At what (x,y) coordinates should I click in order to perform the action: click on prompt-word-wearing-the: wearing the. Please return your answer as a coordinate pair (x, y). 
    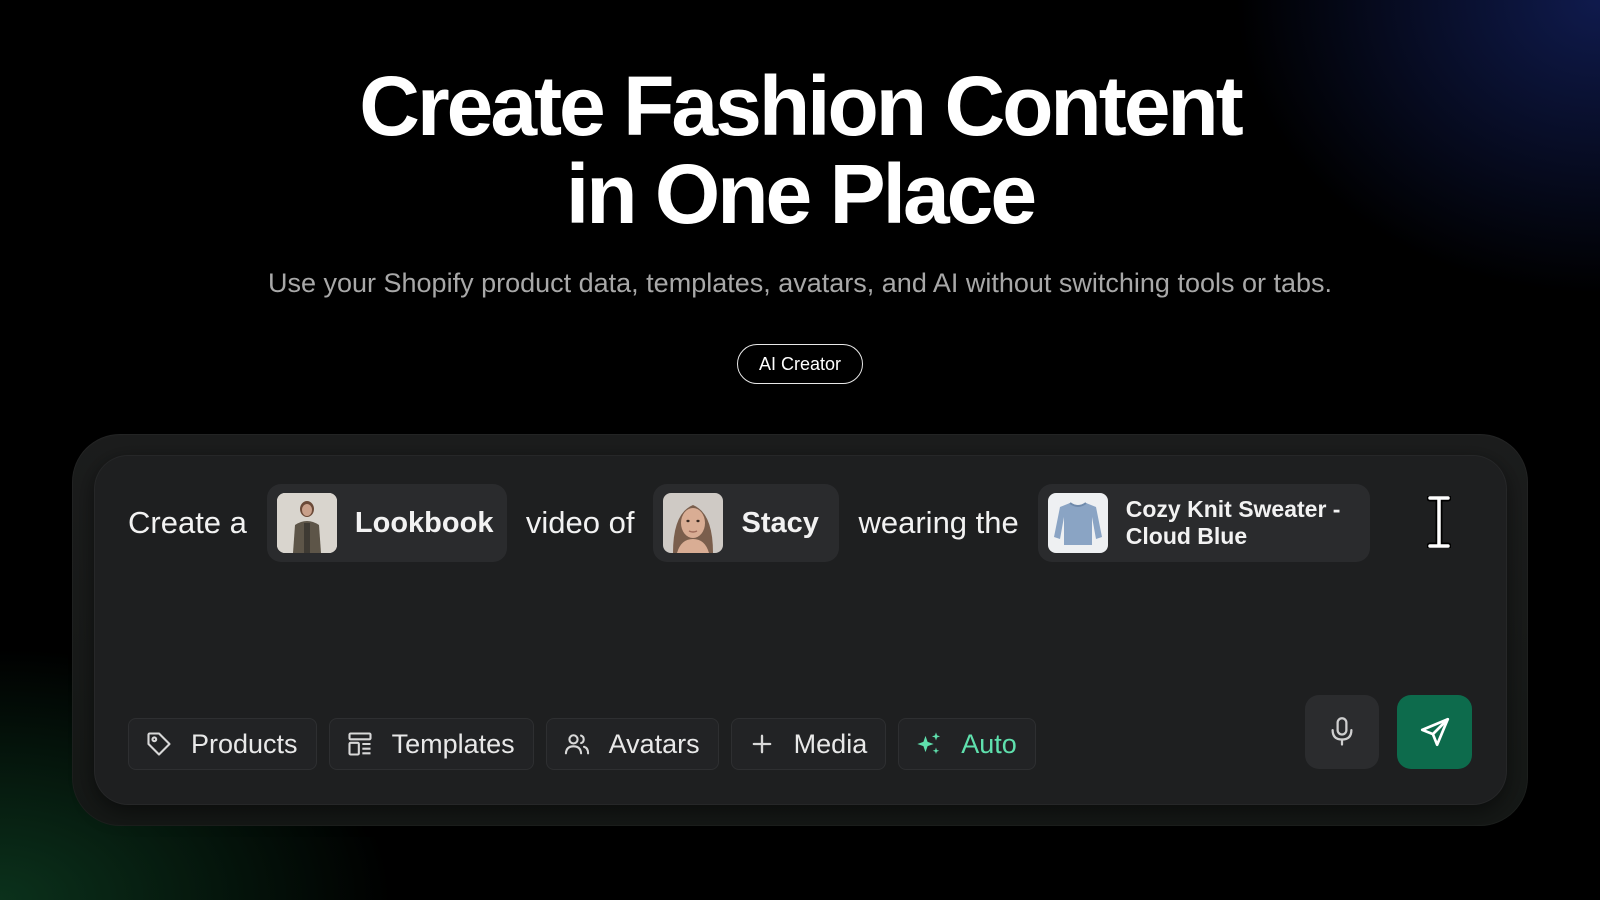
    Looking at the image, I should click on (938, 522).